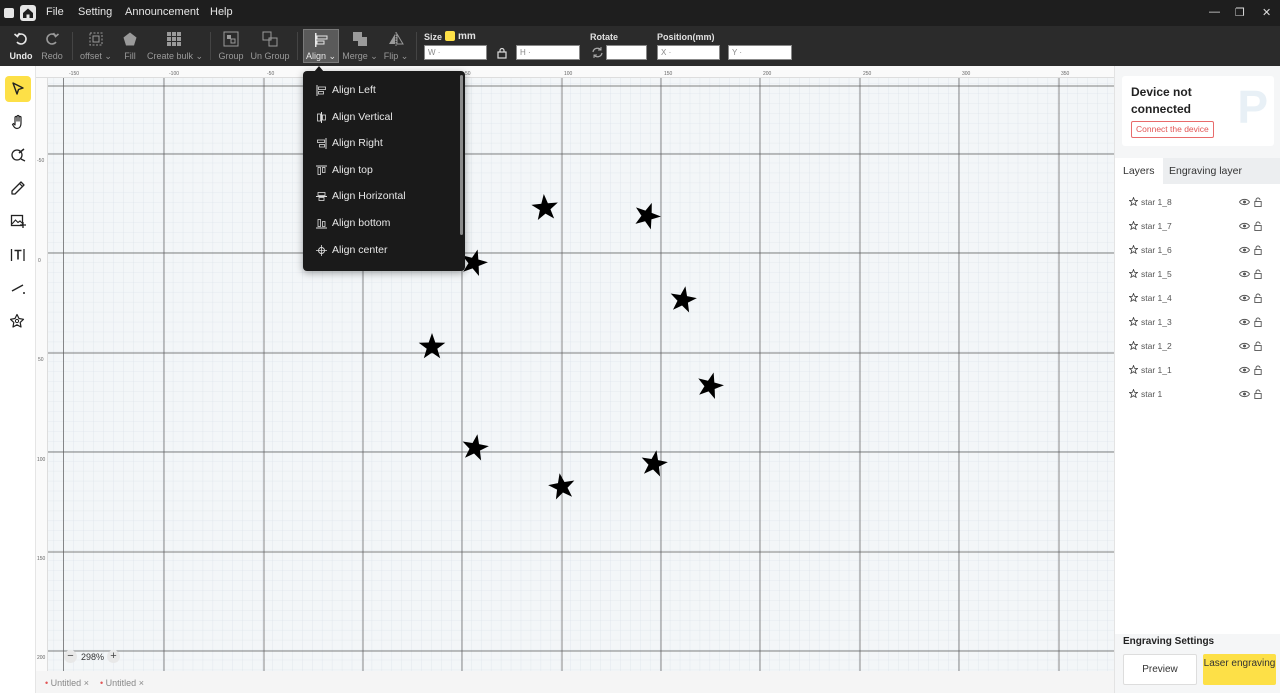 The width and height of the screenshot is (1280, 693). I want to click on preview-button: Preview, so click(1160, 669).